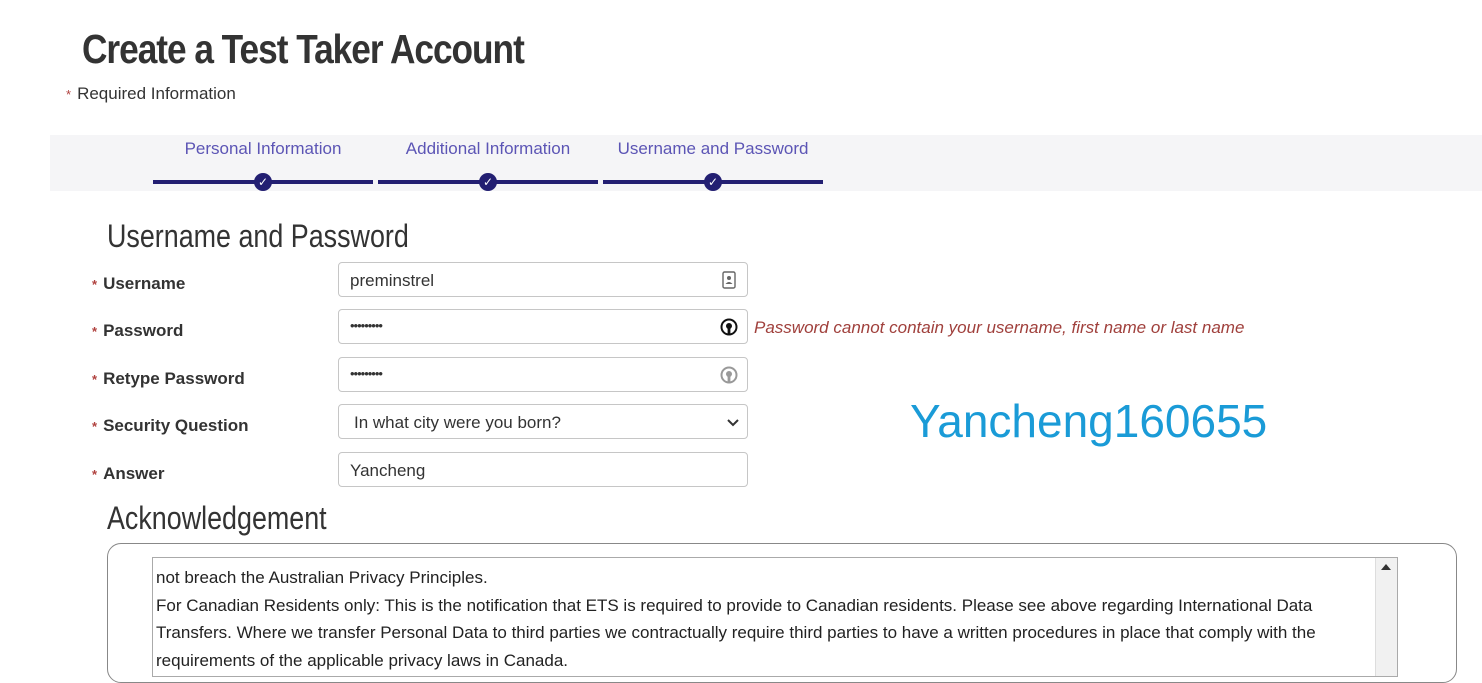 This screenshot has height=683, width=1482. What do you see at coordinates (128, 473) in the screenshot?
I see `answer-label: * Answer` at bounding box center [128, 473].